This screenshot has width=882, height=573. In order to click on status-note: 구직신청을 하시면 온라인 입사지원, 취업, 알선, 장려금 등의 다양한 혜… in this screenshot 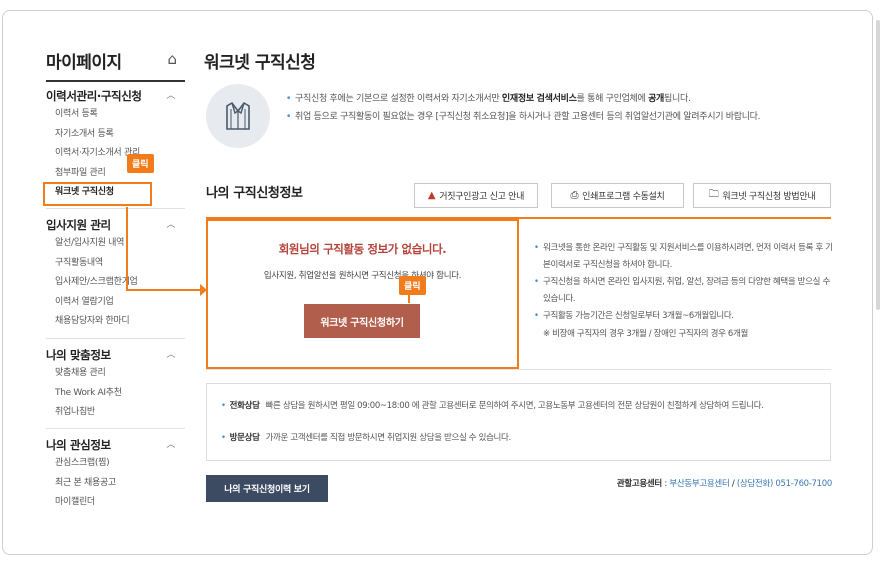, I will do `click(684, 290)`.